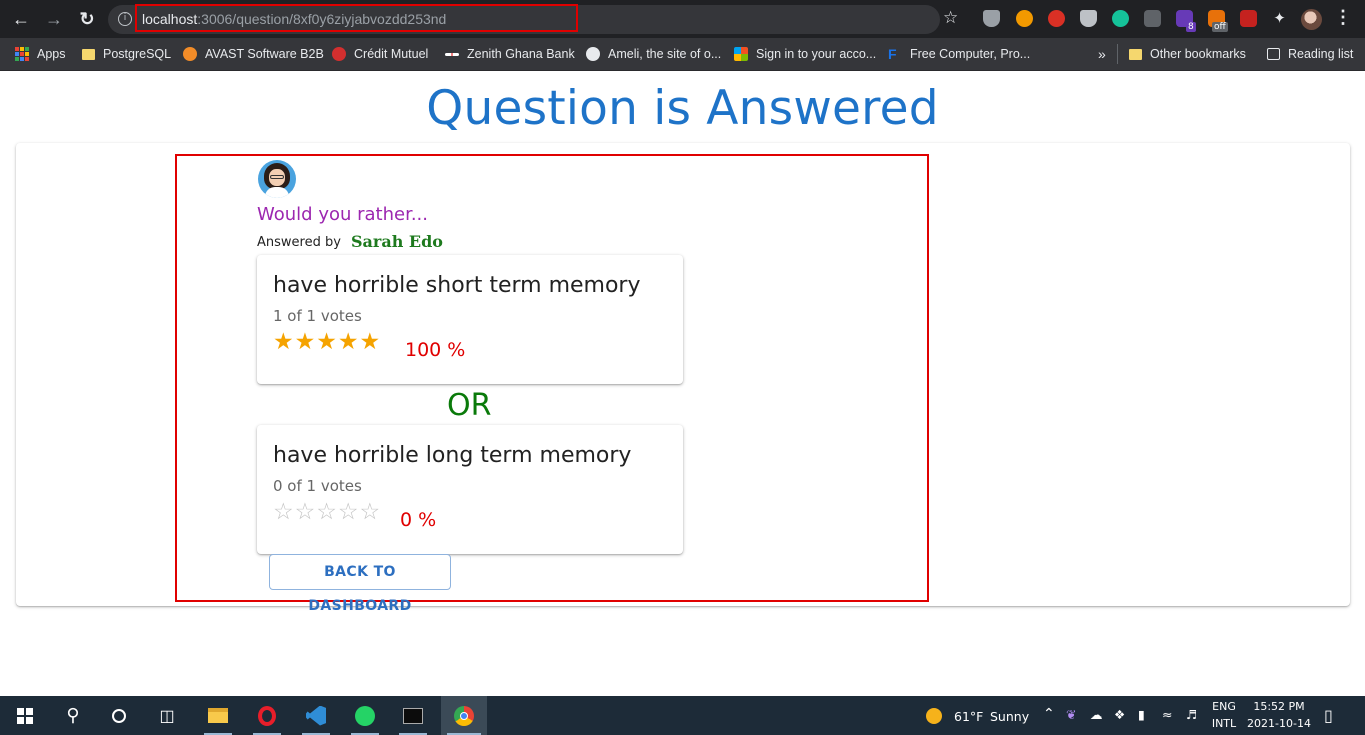 Image resolution: width=1365 pixels, height=735 pixels. I want to click on bookmarks-overflow-icon: », so click(1102, 54).